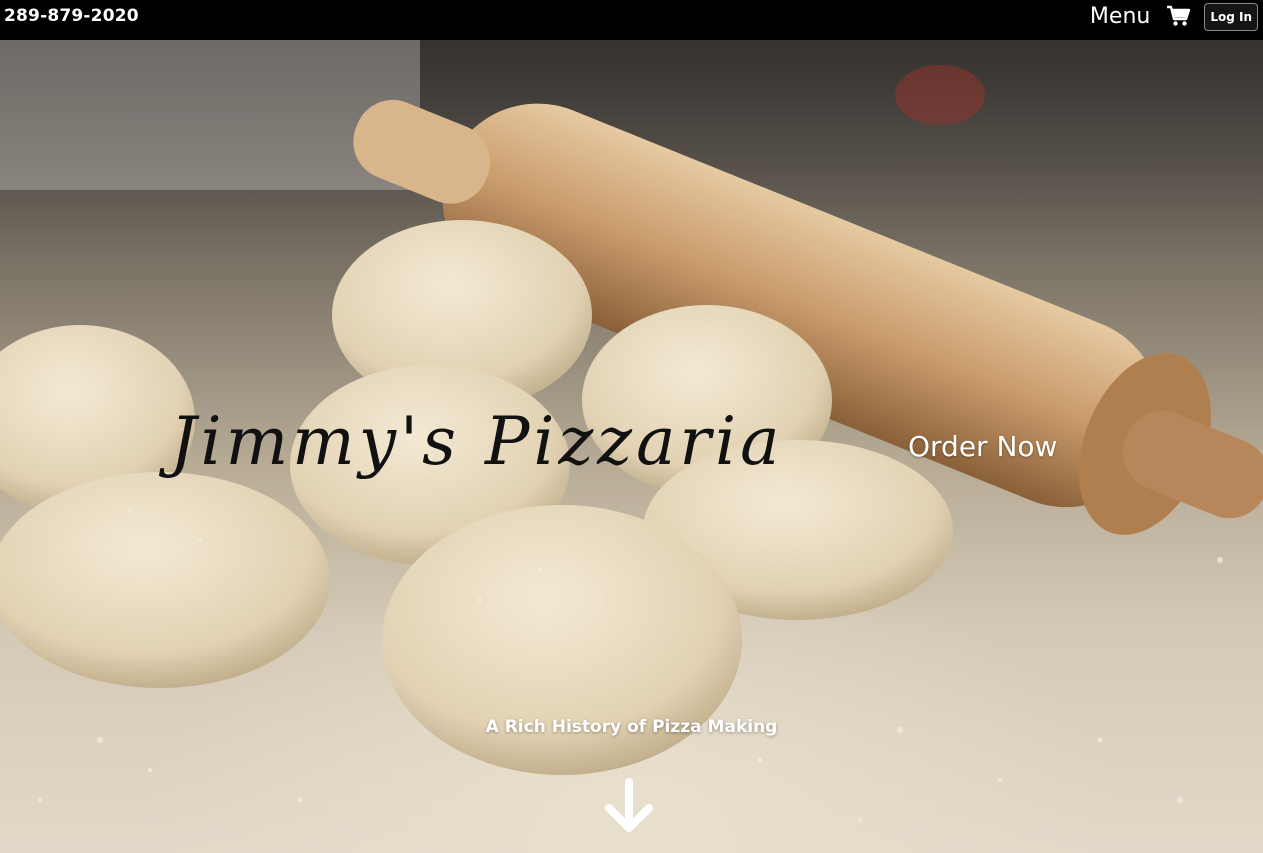  I want to click on shopping-cart-icon, so click(1178, 16).